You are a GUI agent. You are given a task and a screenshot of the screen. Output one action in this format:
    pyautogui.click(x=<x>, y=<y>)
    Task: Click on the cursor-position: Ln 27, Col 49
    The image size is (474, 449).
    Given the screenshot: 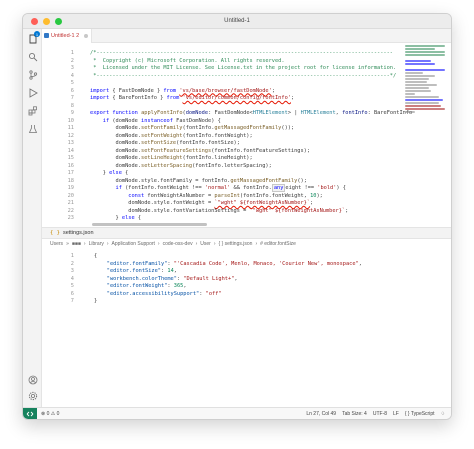 What is the action you would take?
    pyautogui.click(x=321, y=414)
    